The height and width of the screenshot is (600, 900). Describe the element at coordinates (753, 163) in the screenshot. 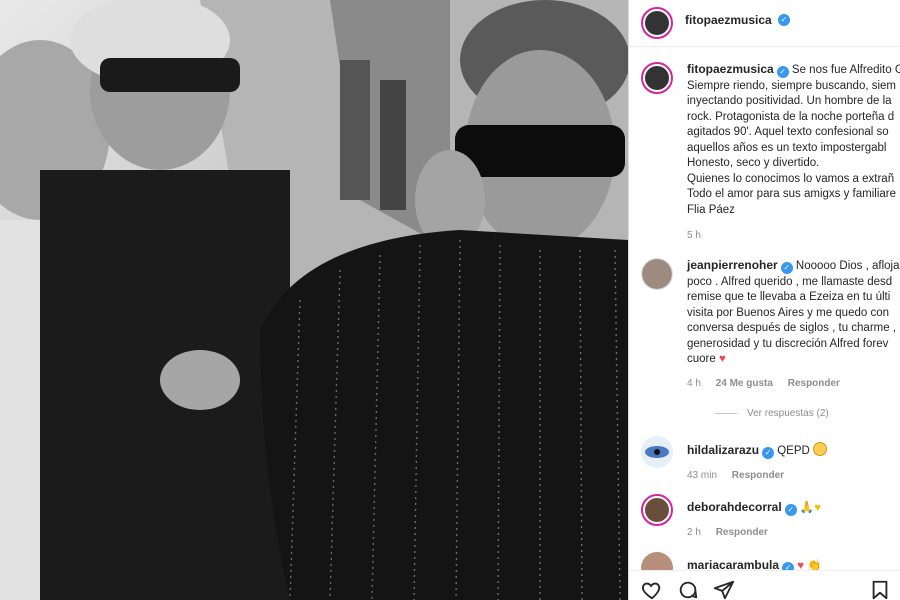

I see `caption-line: Honesto, seco y divertido.` at that location.